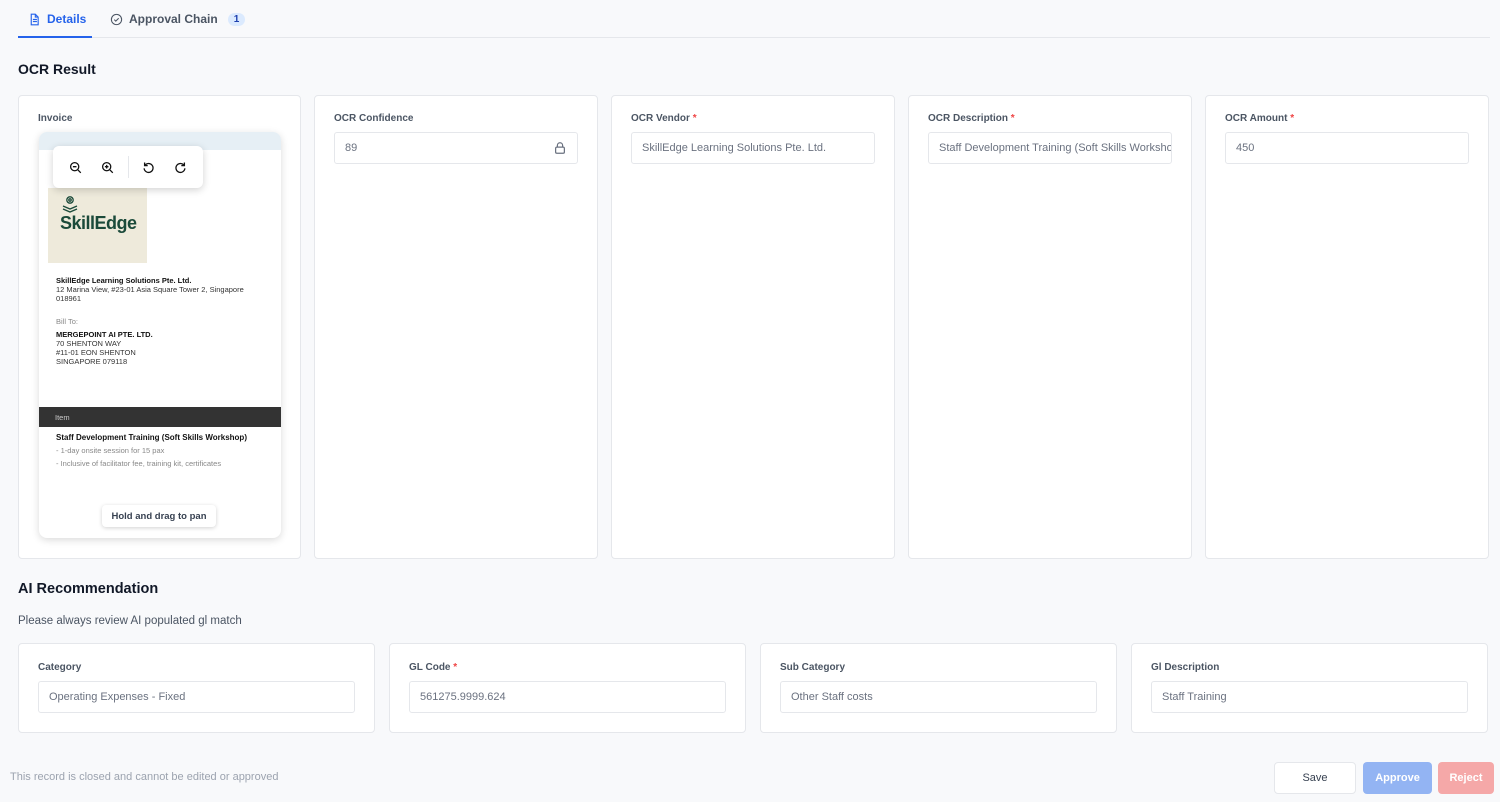  Describe the element at coordinates (1245, 148) in the screenshot. I see `ocr-amount-value: 450` at that location.